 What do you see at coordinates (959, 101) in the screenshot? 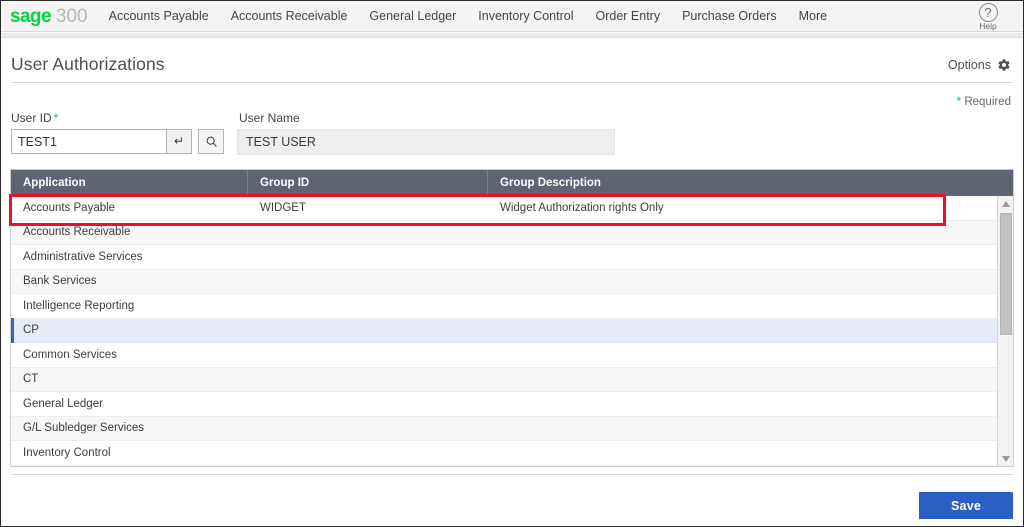
I see `required-asterisk: *` at bounding box center [959, 101].